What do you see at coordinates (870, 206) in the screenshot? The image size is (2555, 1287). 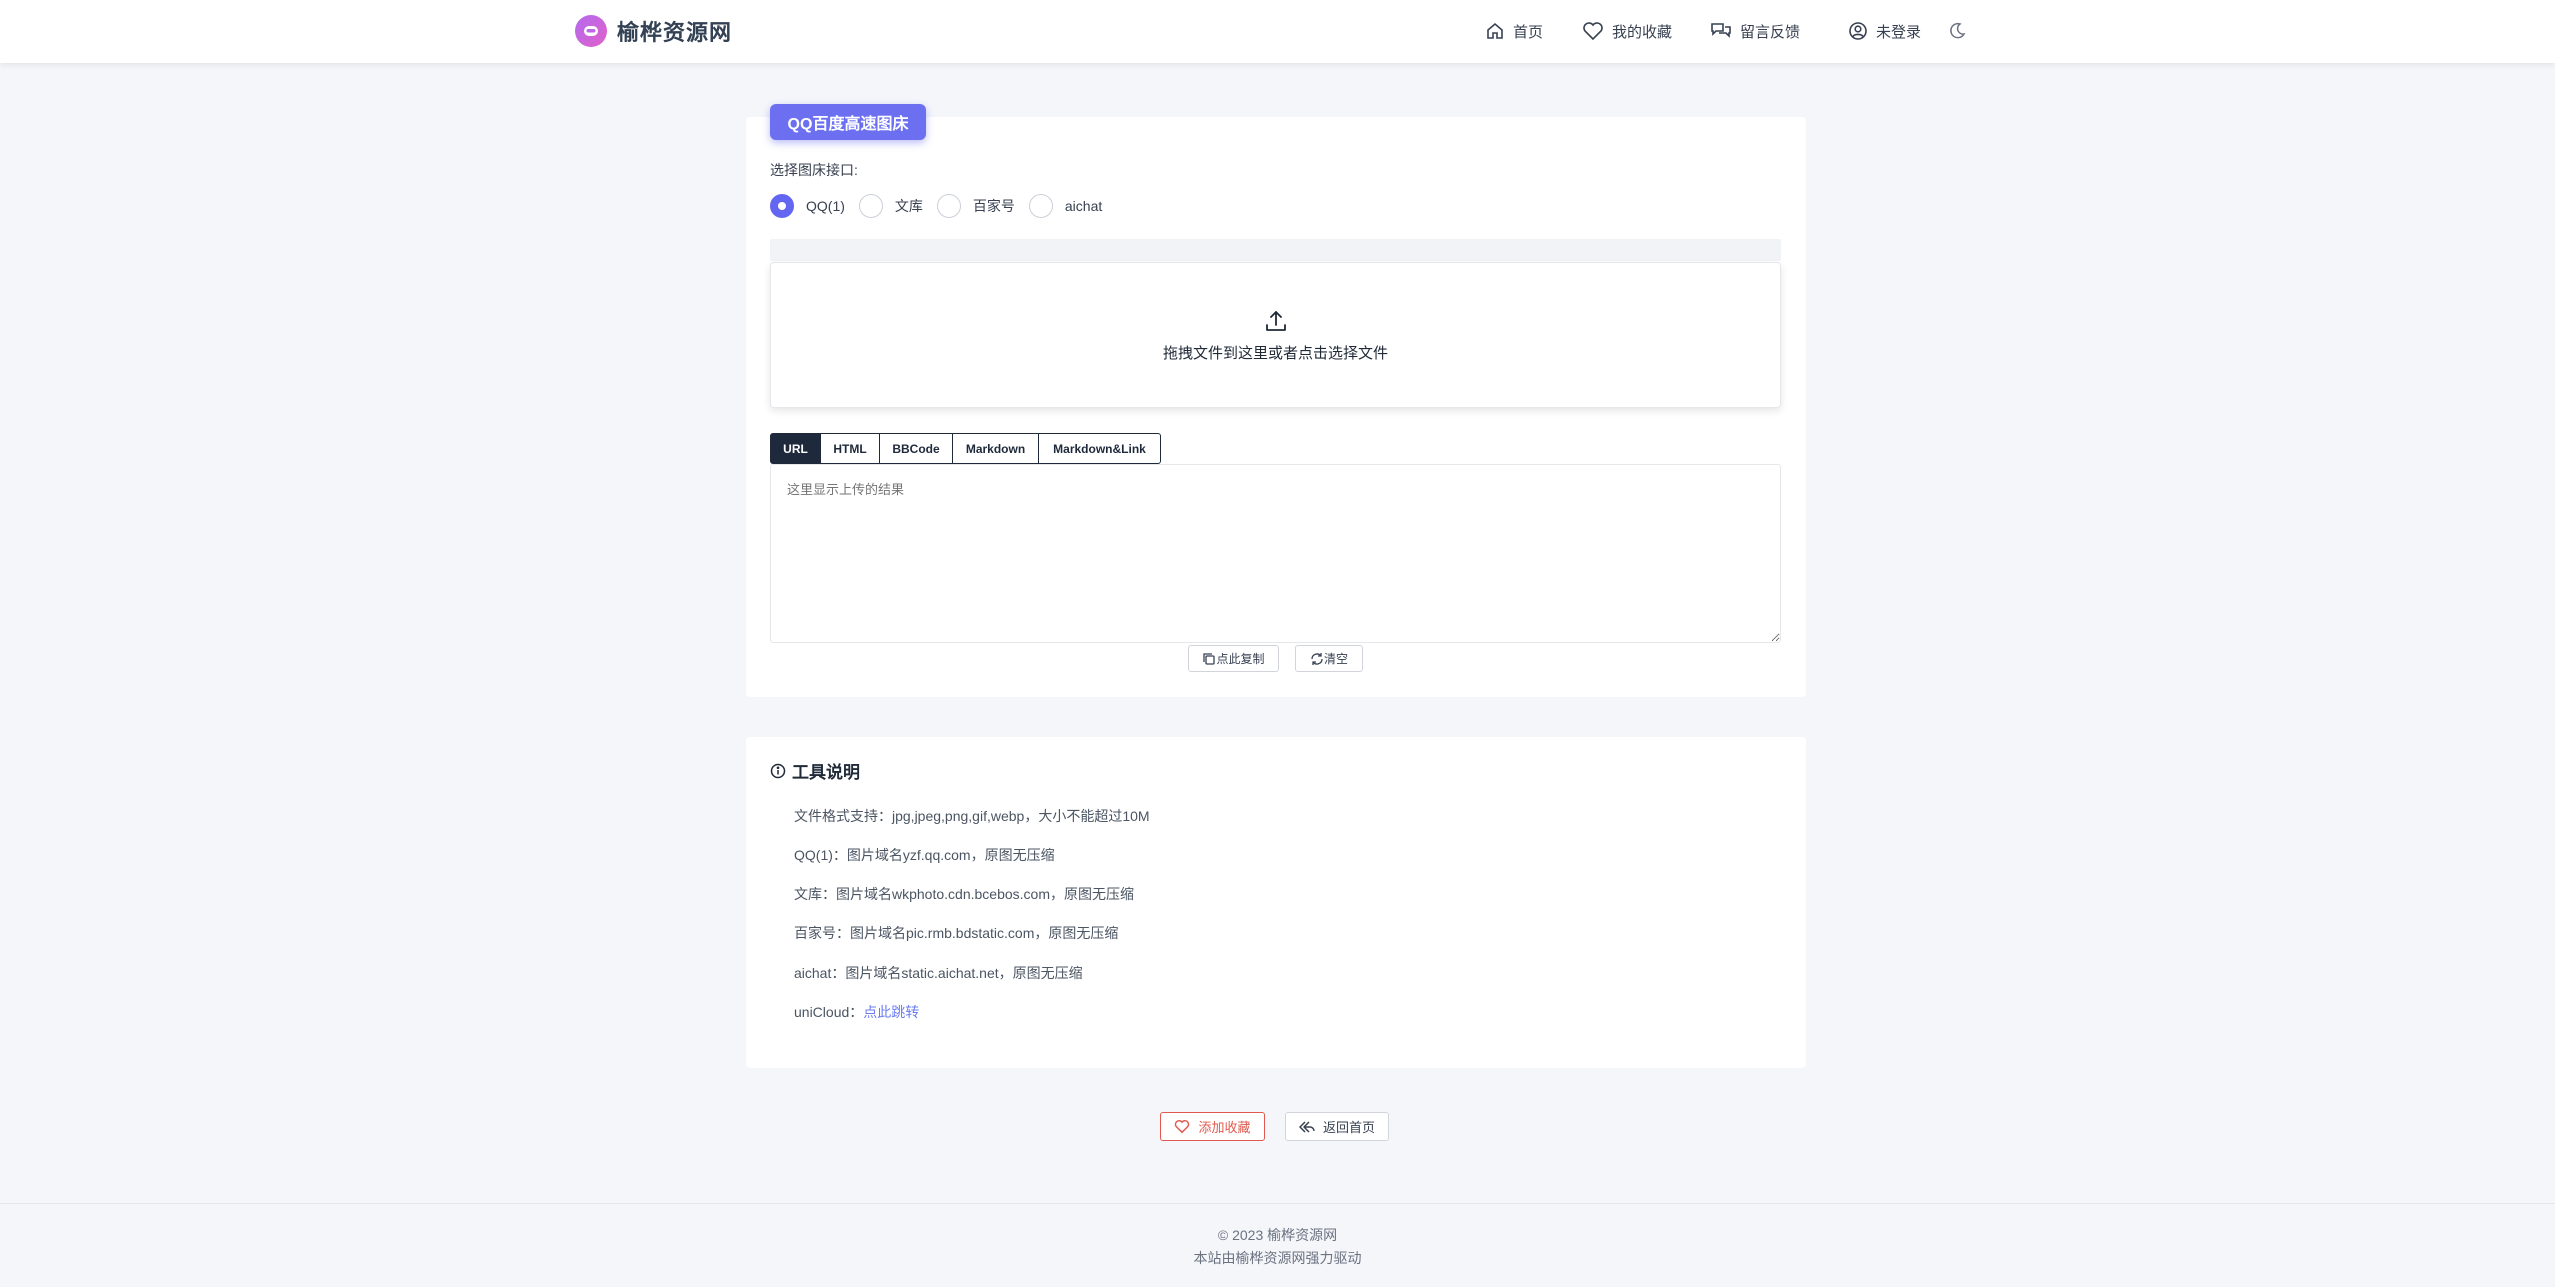 I see `radio-wenku` at bounding box center [870, 206].